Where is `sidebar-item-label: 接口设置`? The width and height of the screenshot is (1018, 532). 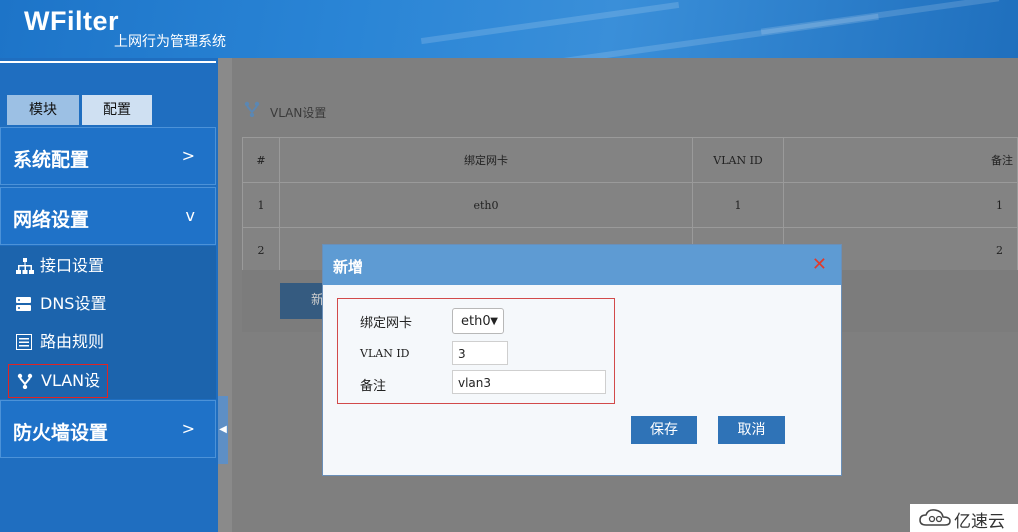 sidebar-item-label: 接口设置 is located at coordinates (72, 265).